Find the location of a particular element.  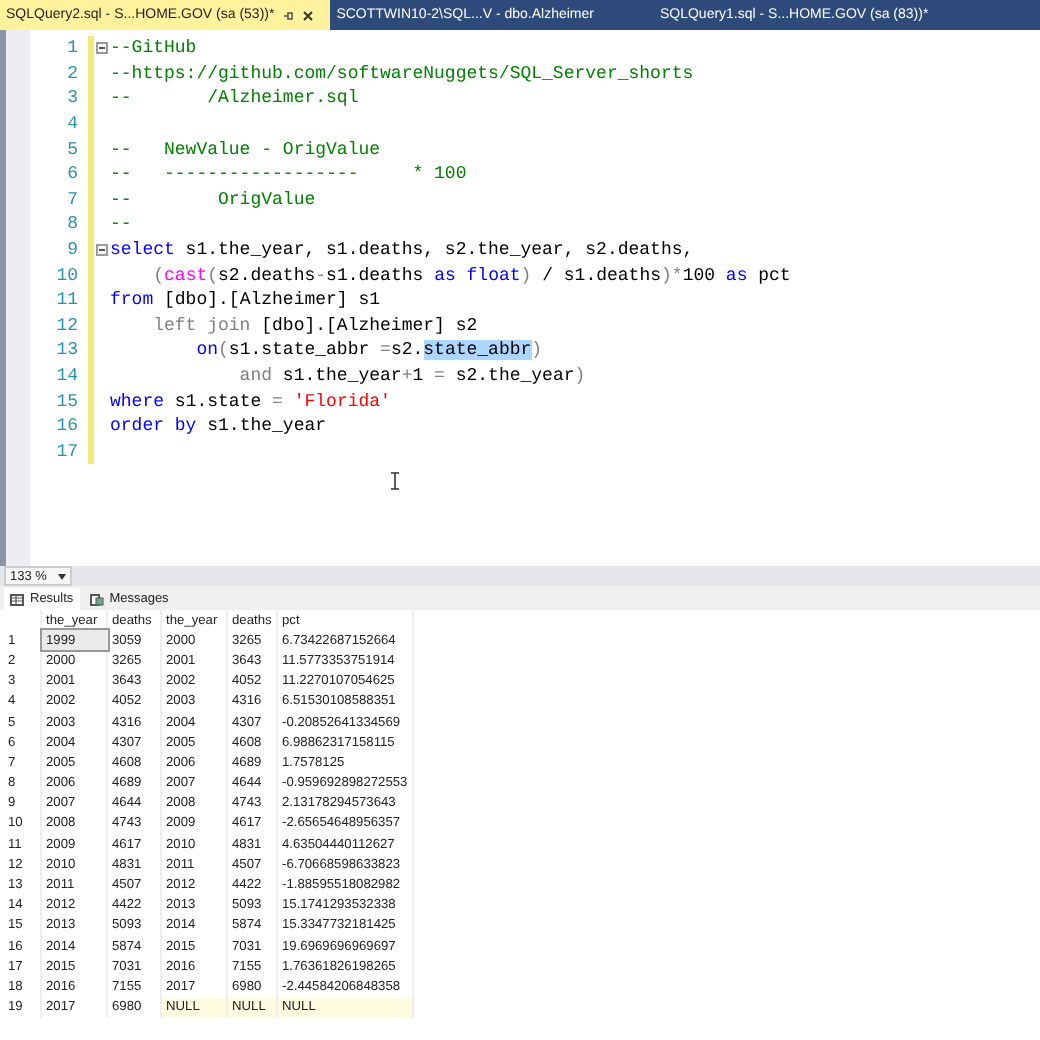

line-number: 15 is located at coordinates (66, 401).